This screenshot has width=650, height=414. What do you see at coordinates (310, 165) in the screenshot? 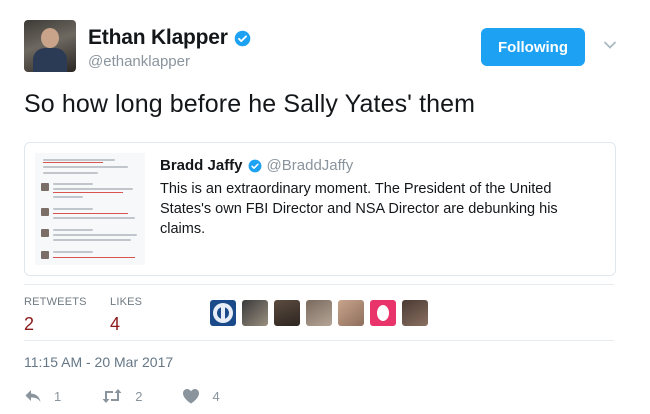
I see `quoted-handle: @BraddJaffy` at bounding box center [310, 165].